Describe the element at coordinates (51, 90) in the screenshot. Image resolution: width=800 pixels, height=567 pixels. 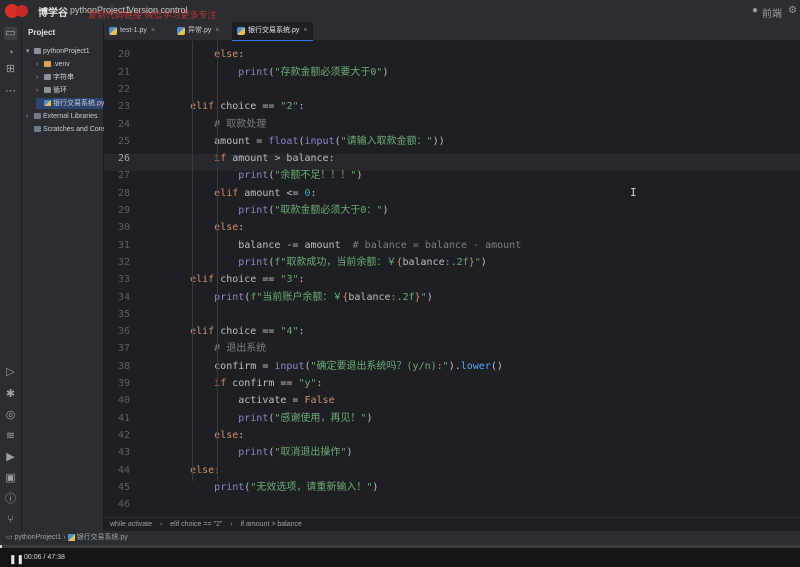
I see `tree-item-loops: › 循环` at that location.